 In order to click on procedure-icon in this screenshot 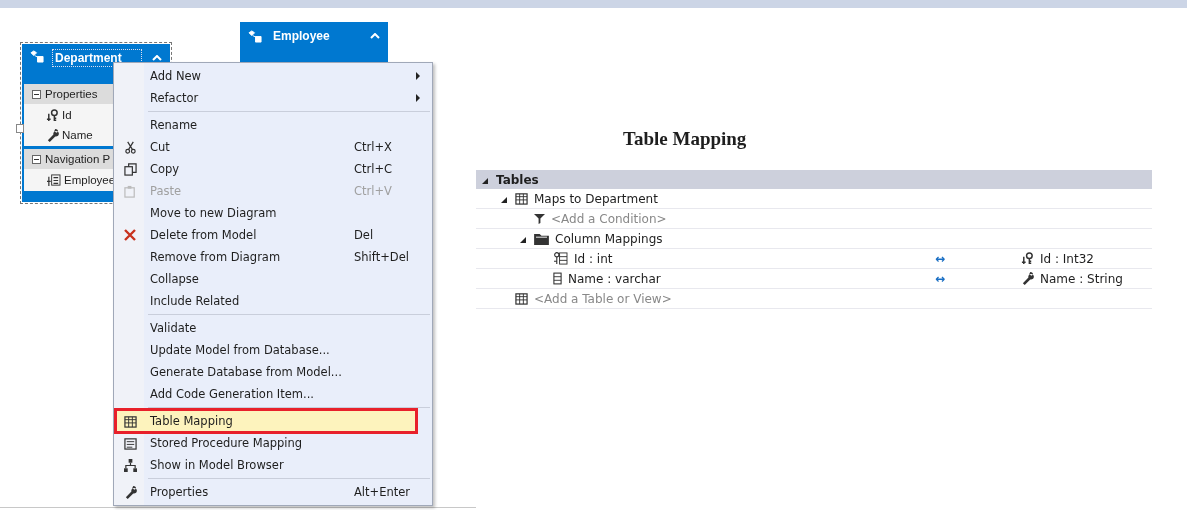, I will do `click(130, 443)`.